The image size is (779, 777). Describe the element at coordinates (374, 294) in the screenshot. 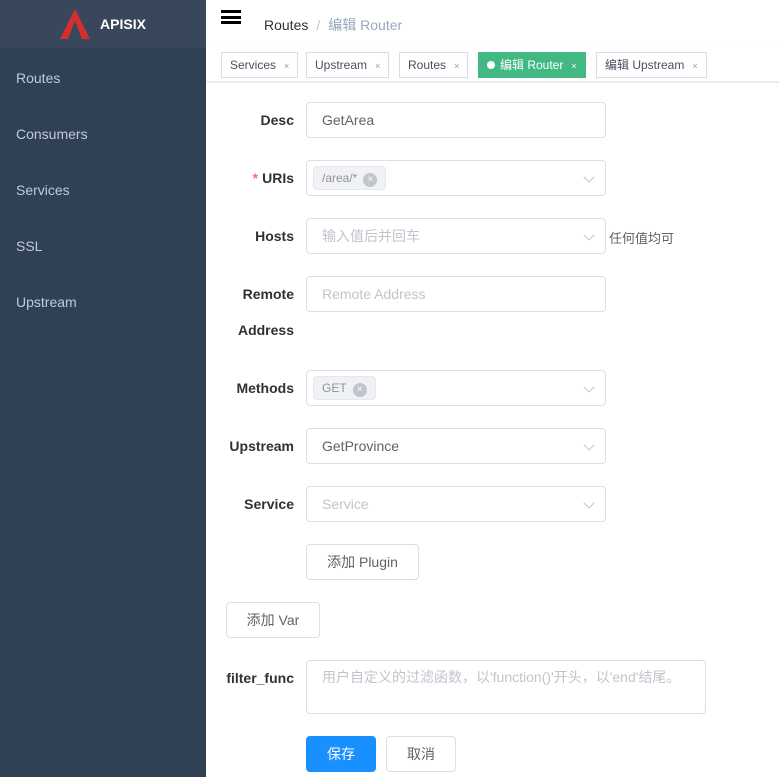

I see `remote-address-placeholder: Remote Address` at that location.